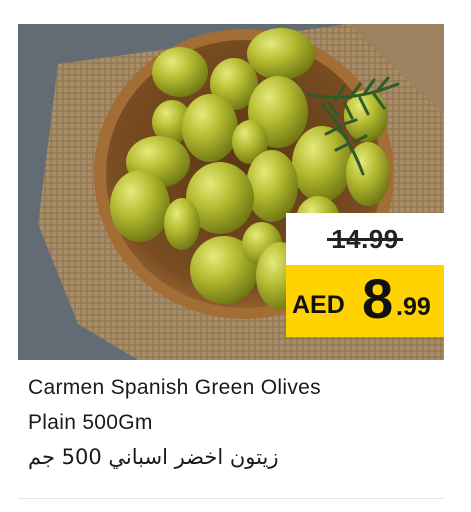  Describe the element at coordinates (378, 298) in the screenshot. I see `new-price-integer: 8` at that location.